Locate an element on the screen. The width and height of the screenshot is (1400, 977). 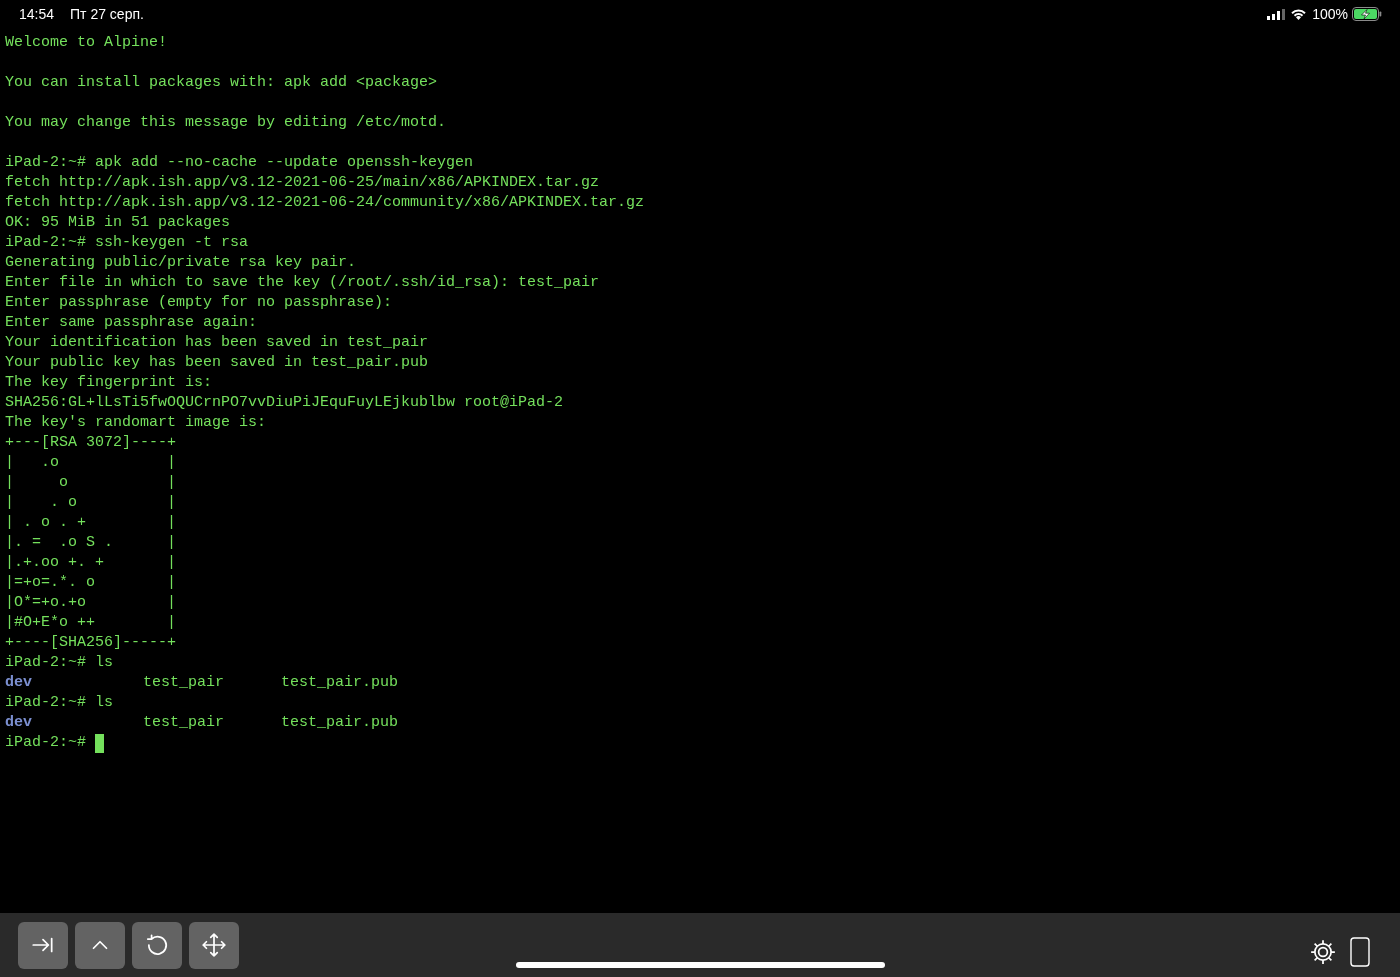
keyboard-hide-icon is located at coordinates (1360, 952).